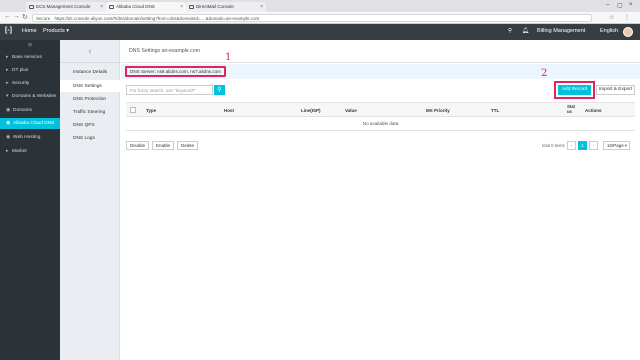  What do you see at coordinates (8, 110) in the screenshot?
I see `globe-icon: ◉` at bounding box center [8, 110].